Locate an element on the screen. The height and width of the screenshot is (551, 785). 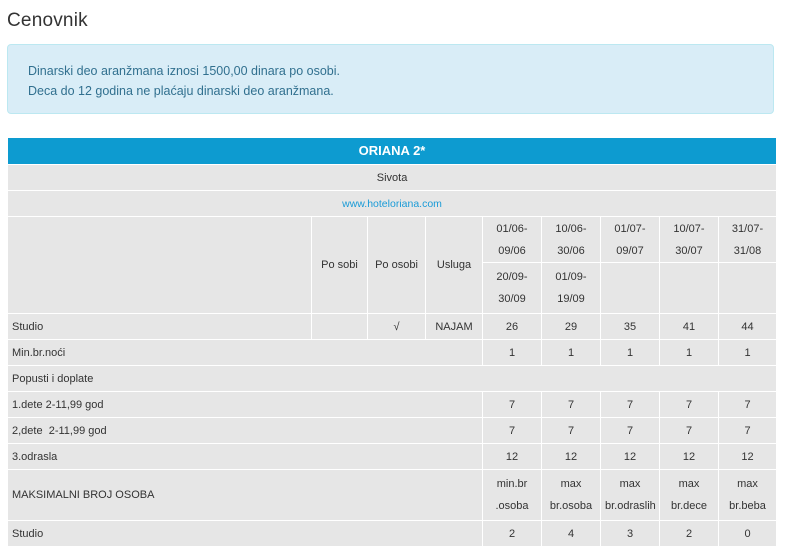
capacity-line-2: br.dece is located at coordinates (689, 506).